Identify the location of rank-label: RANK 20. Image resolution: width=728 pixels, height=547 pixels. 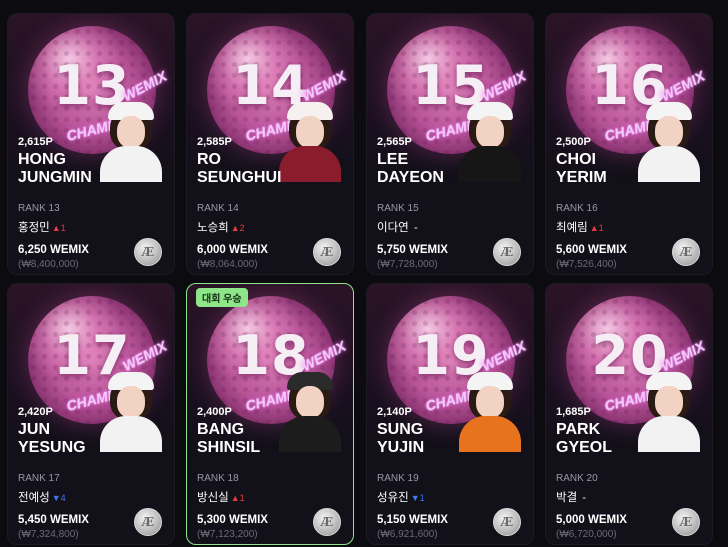
(577, 478).